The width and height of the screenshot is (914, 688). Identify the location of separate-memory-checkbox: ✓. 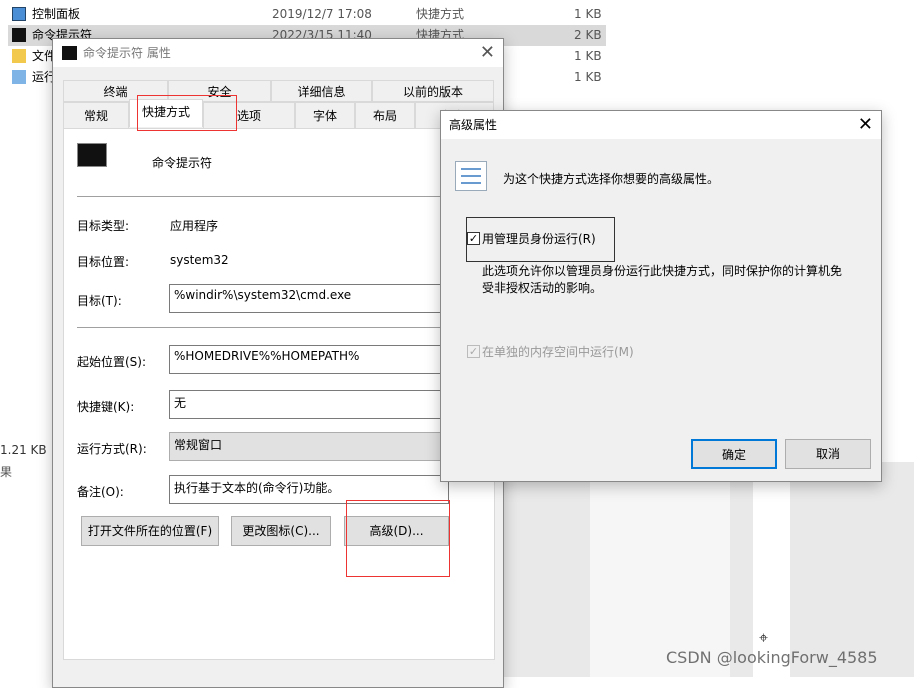
(473, 351).